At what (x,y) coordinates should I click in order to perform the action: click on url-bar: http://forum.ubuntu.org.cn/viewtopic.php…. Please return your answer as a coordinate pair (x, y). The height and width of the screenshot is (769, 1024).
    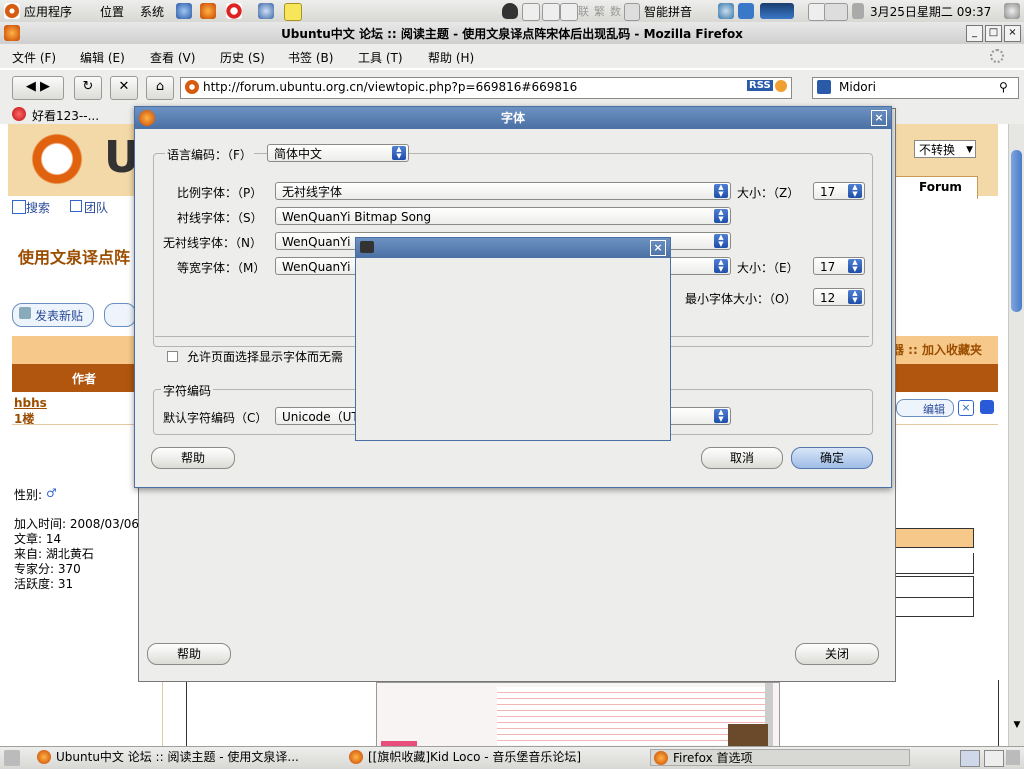
    Looking at the image, I should click on (486, 88).